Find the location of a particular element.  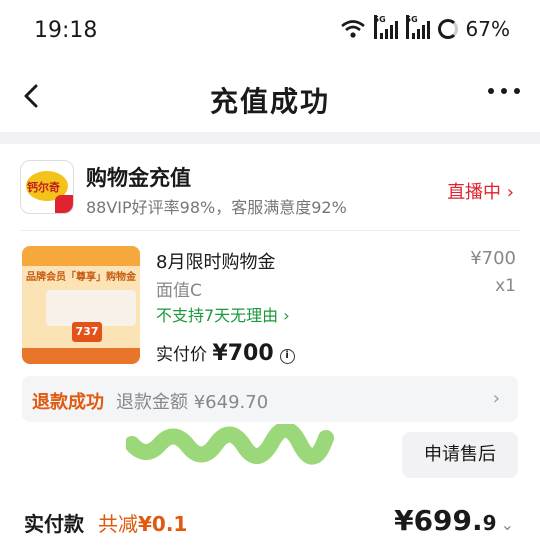

info-icon: i is located at coordinates (287, 356).